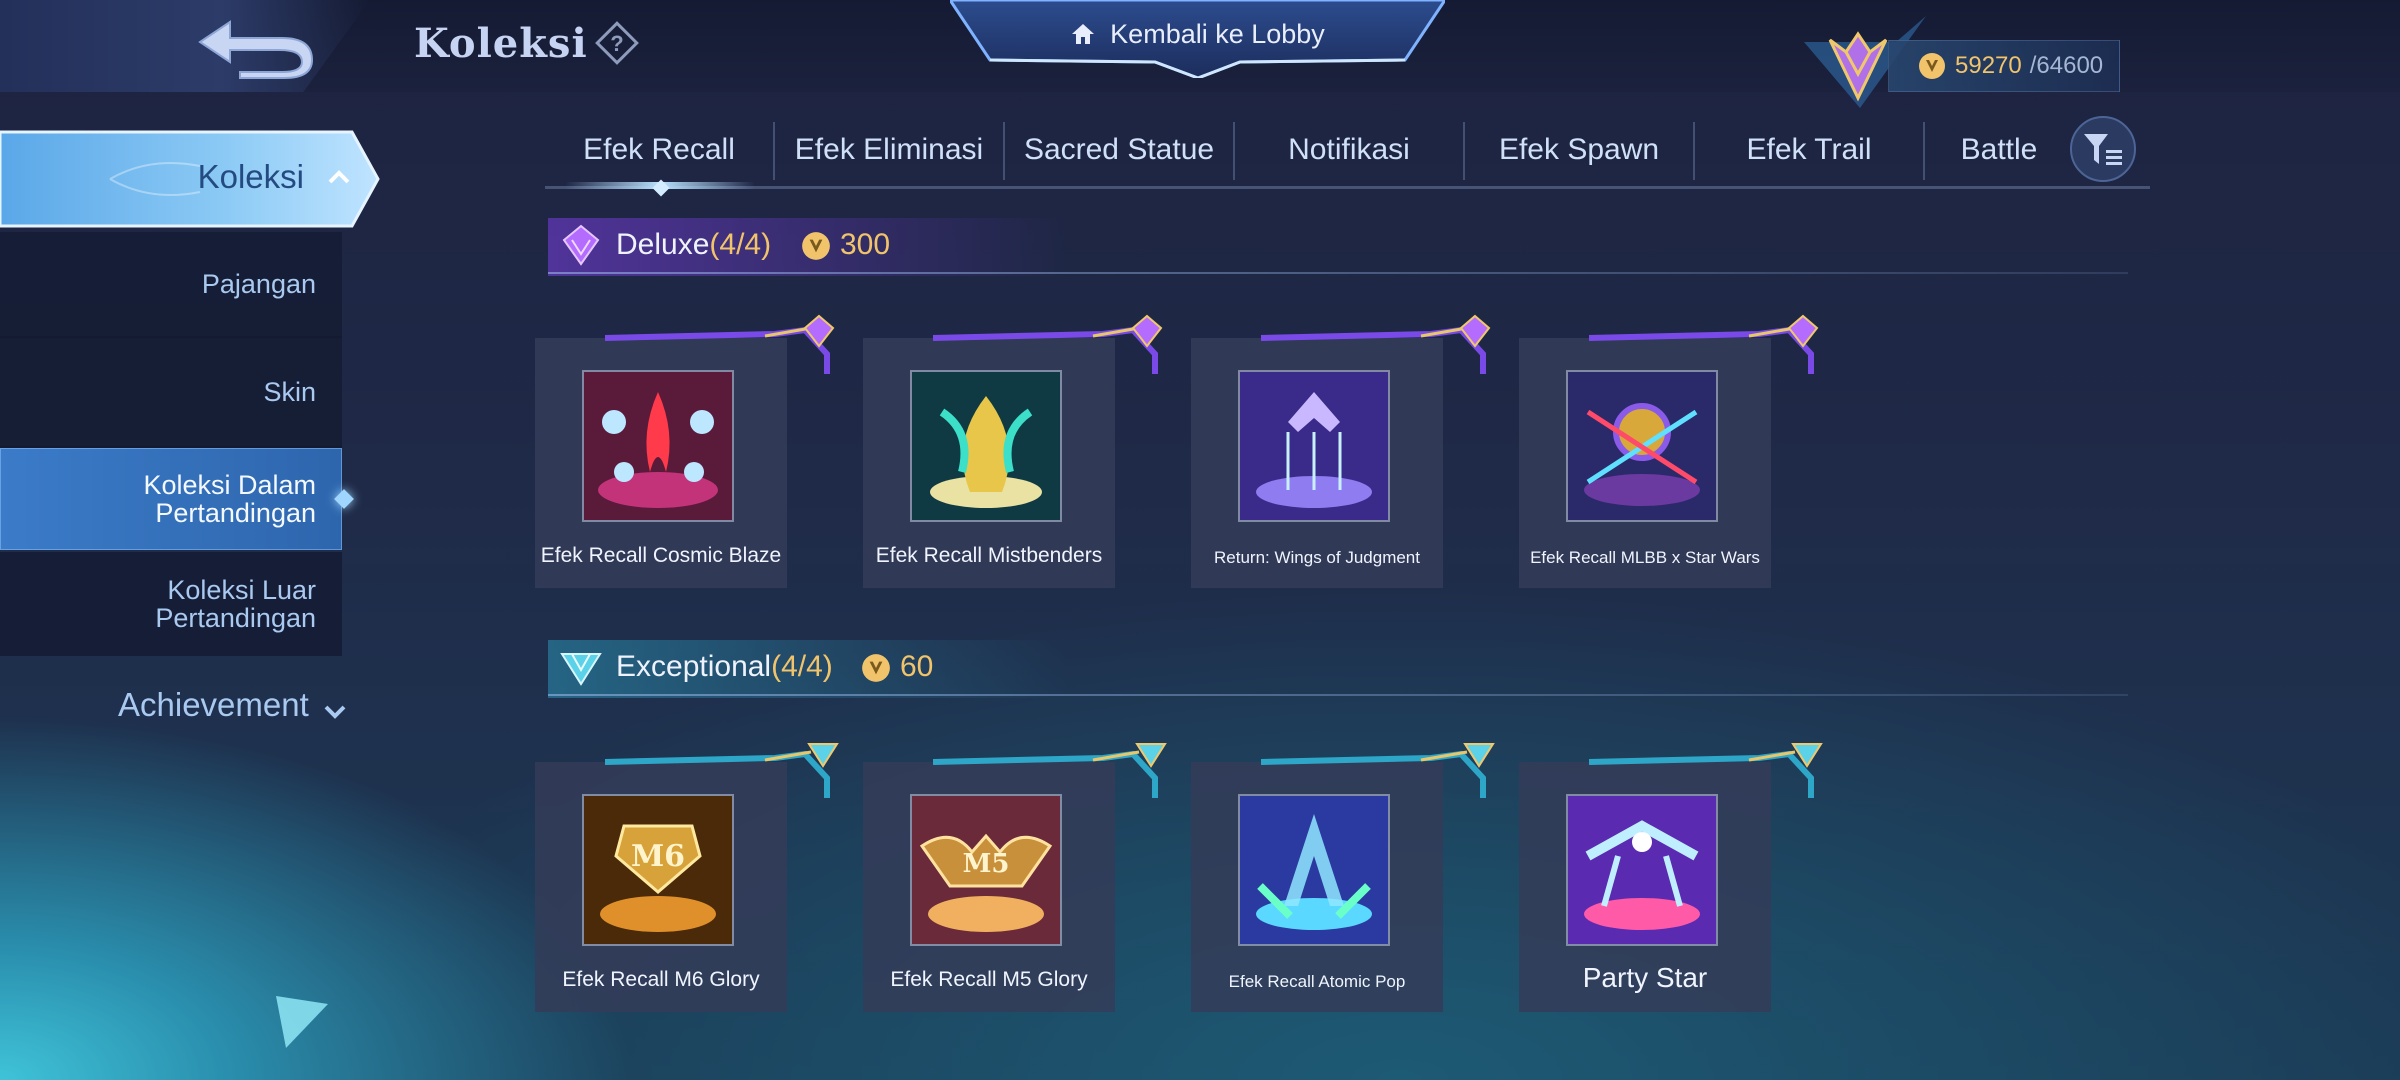  What do you see at coordinates (2066, 65) in the screenshot?
I see `collection-points-max: /64600` at bounding box center [2066, 65].